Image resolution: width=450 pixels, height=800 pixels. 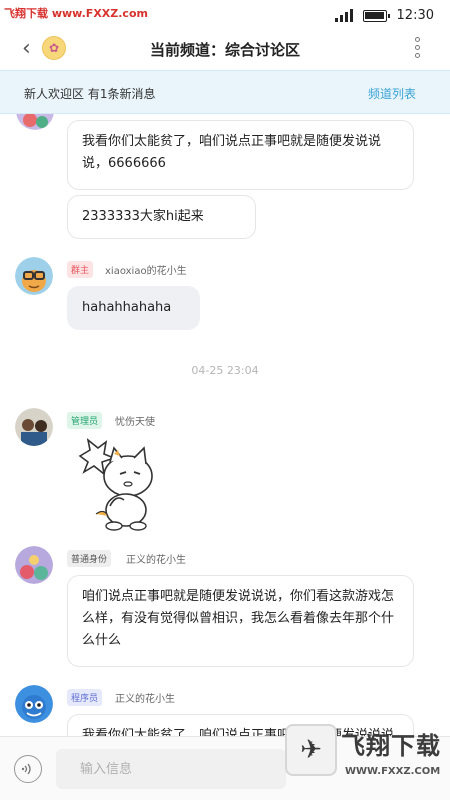 I want to click on role-badge-admin: 管理员, so click(x=85, y=420).